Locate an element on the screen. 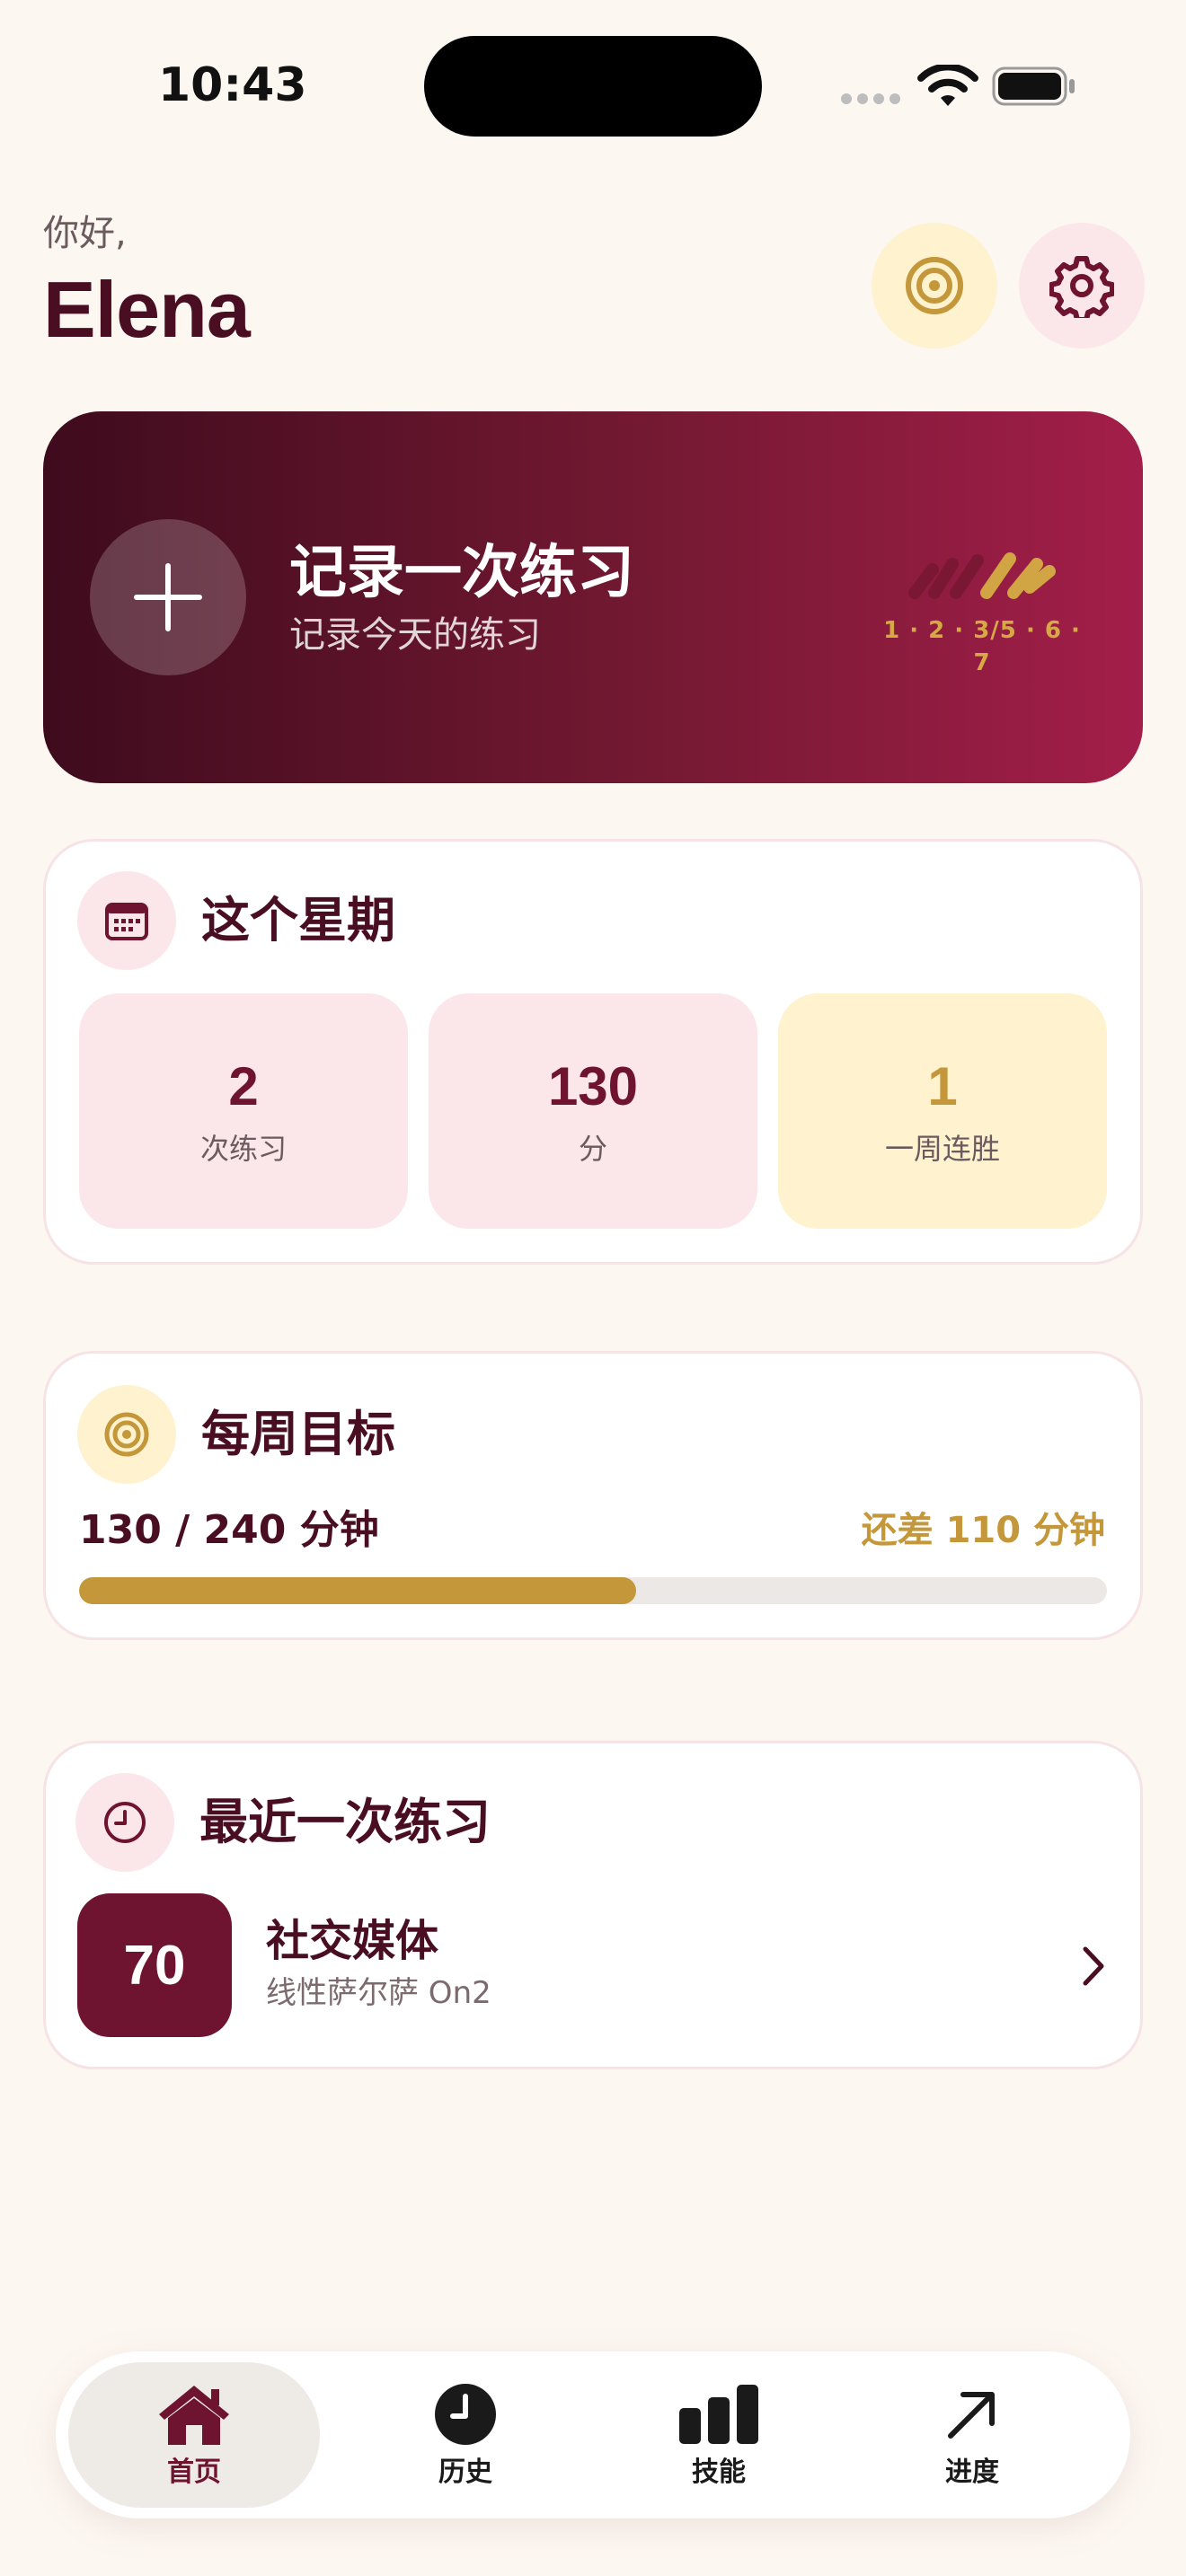 This screenshot has width=1186, height=2576. stat-label: 次练习 is located at coordinates (243, 1149).